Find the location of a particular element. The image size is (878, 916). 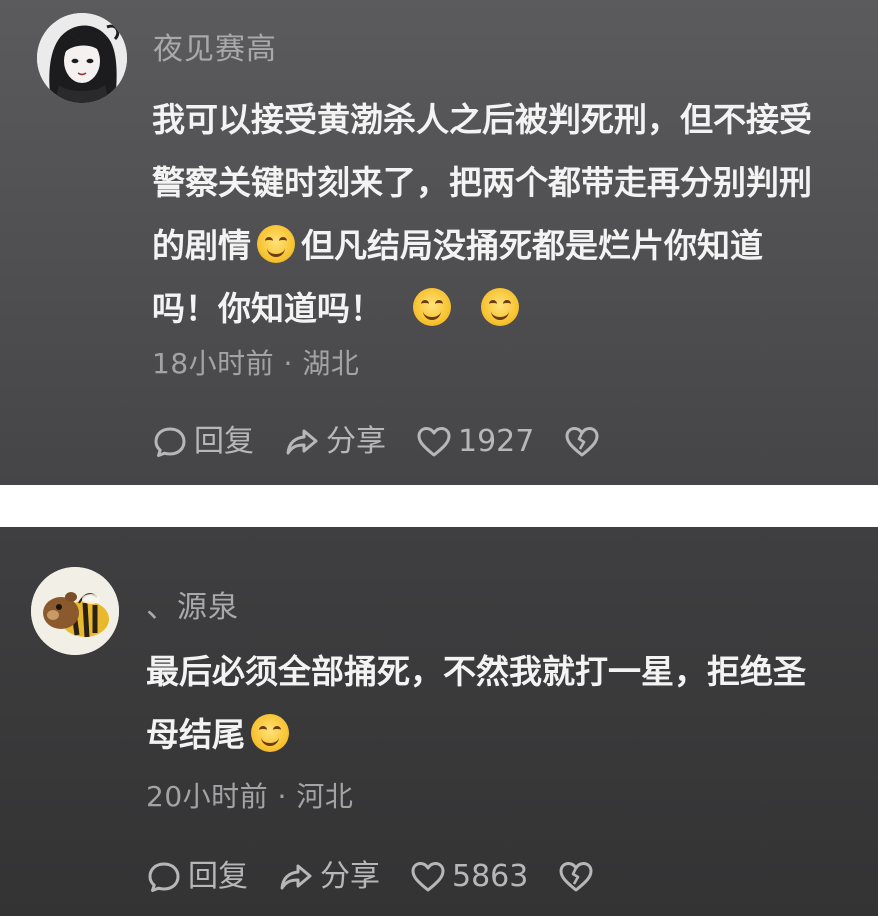

like-count: 5863 is located at coordinates (490, 876).